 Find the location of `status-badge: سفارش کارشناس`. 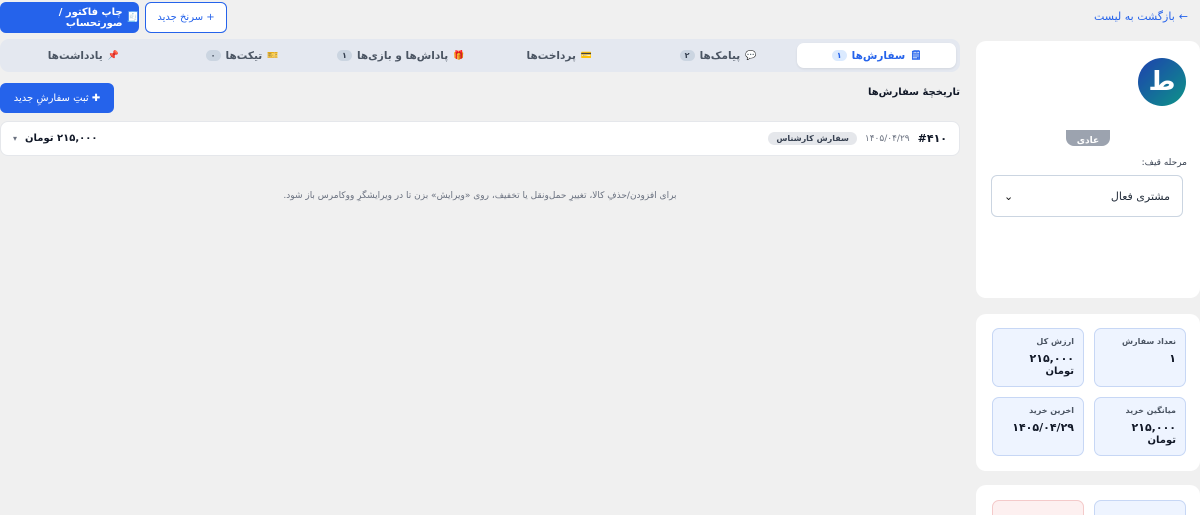

status-badge: سفارش کارشناس is located at coordinates (812, 138).